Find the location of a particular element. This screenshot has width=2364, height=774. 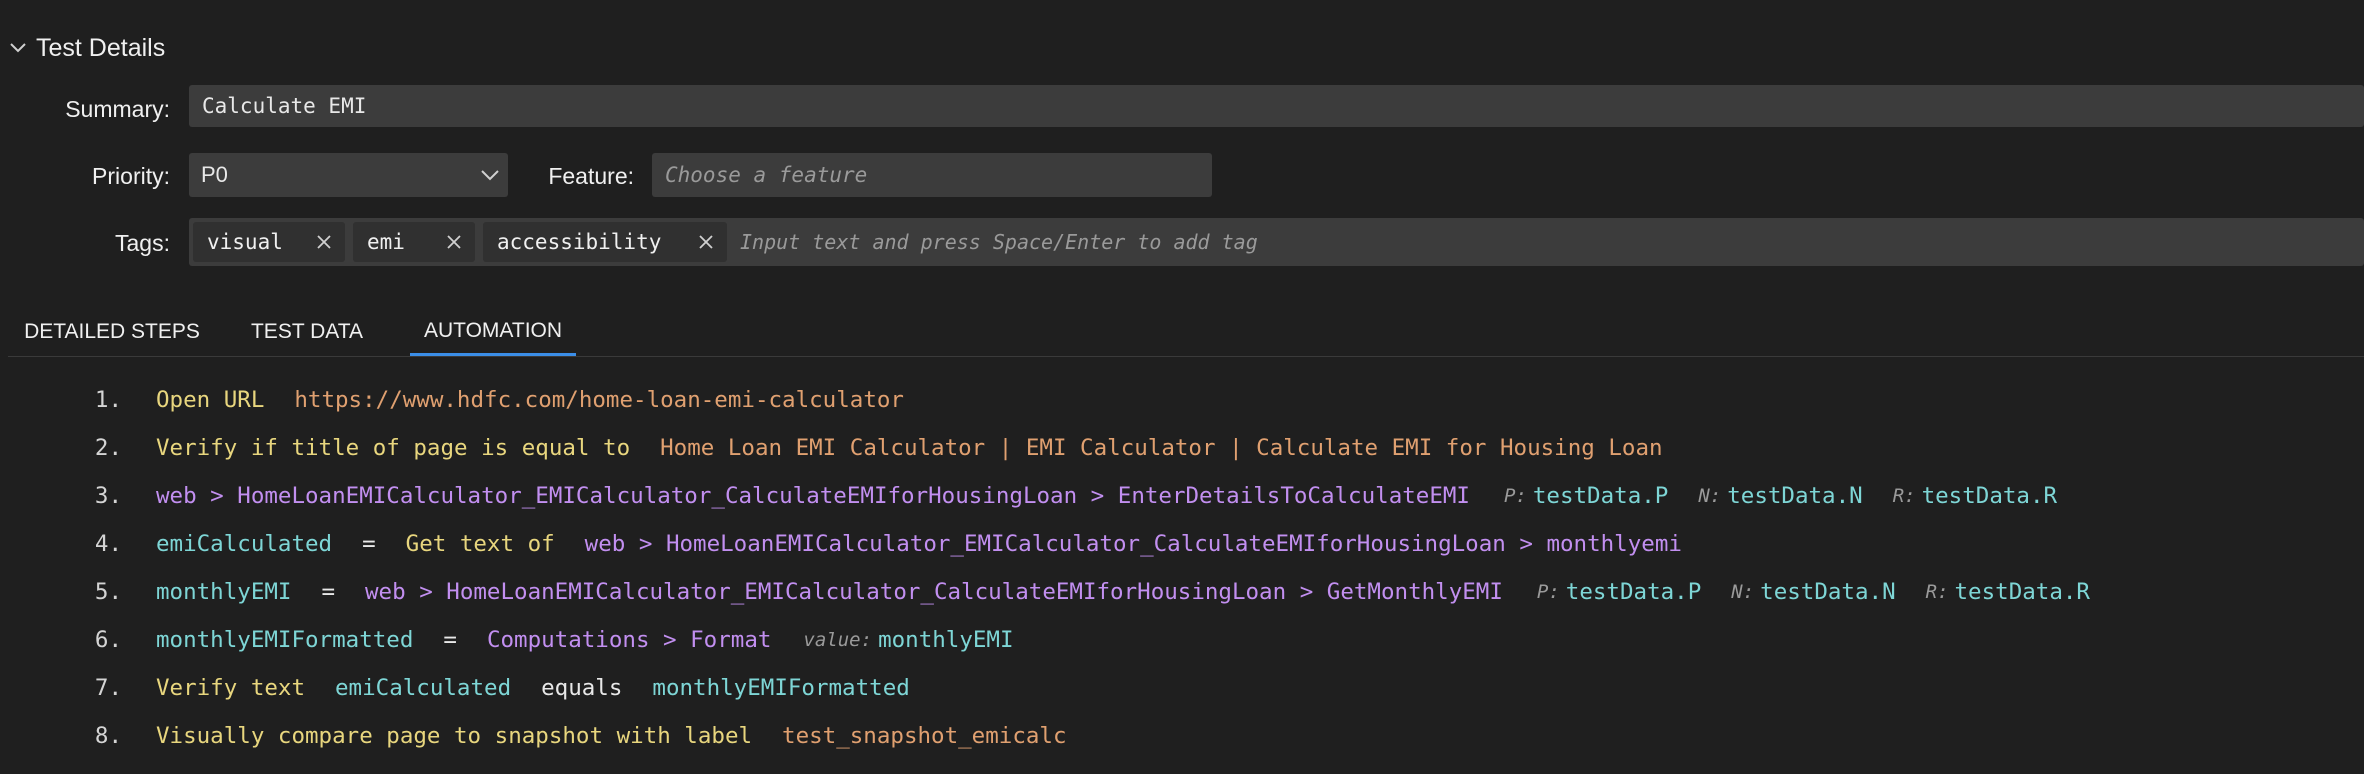

test-details-header: Test Details is located at coordinates (82, 48).